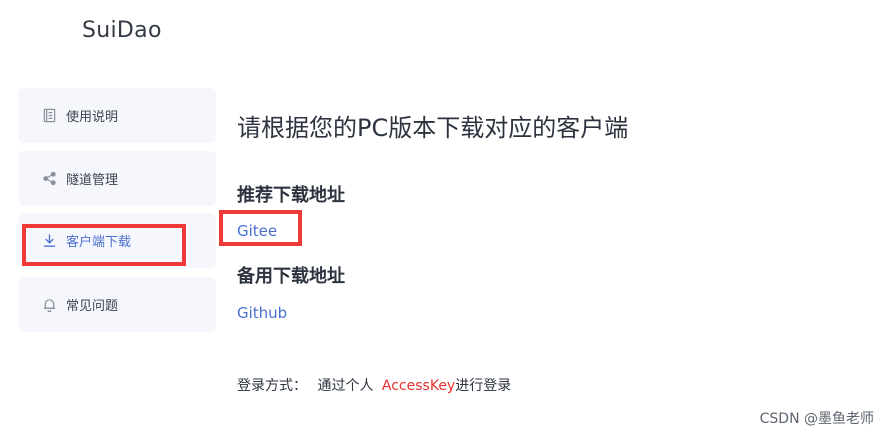  What do you see at coordinates (816, 419) in the screenshot?
I see `watermark: CSDN @墨鱼老师` at bounding box center [816, 419].